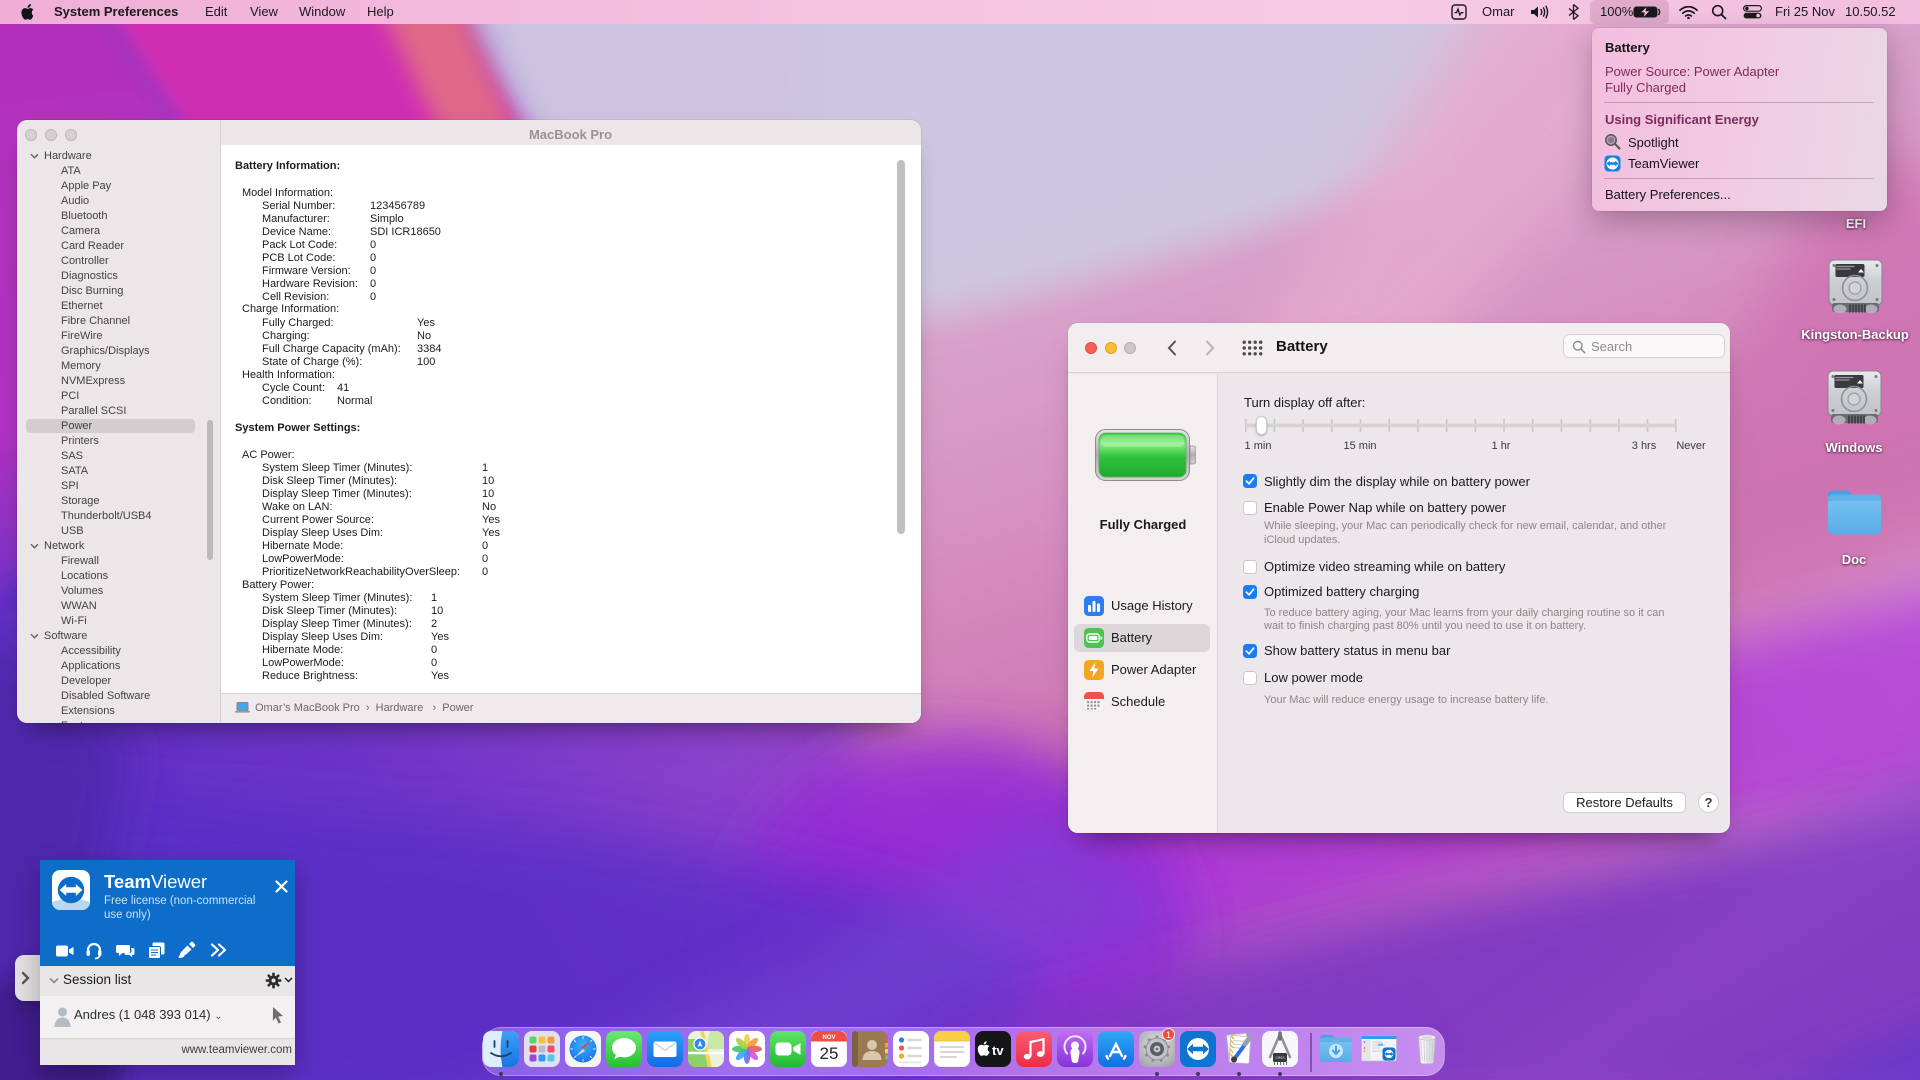 The image size is (1920, 1080). What do you see at coordinates (1280, 1059) in the screenshot?
I see `svg-text: CMOS` at bounding box center [1280, 1059].